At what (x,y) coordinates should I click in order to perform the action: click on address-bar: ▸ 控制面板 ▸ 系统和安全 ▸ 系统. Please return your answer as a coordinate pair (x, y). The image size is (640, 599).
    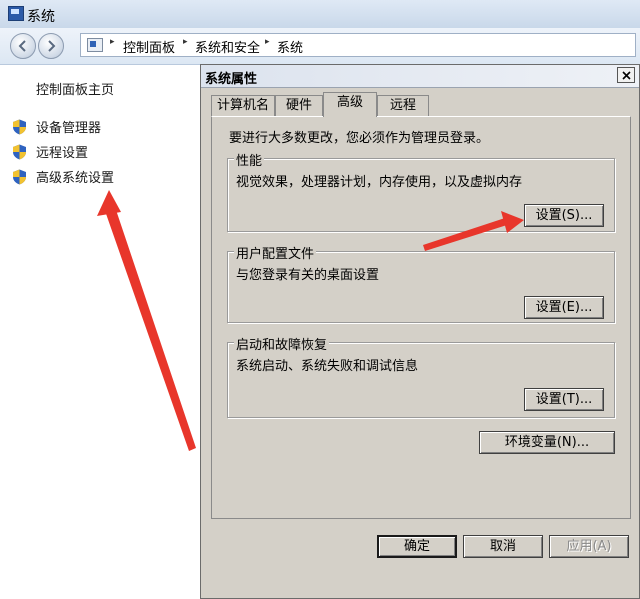
    Looking at the image, I should click on (358, 45).